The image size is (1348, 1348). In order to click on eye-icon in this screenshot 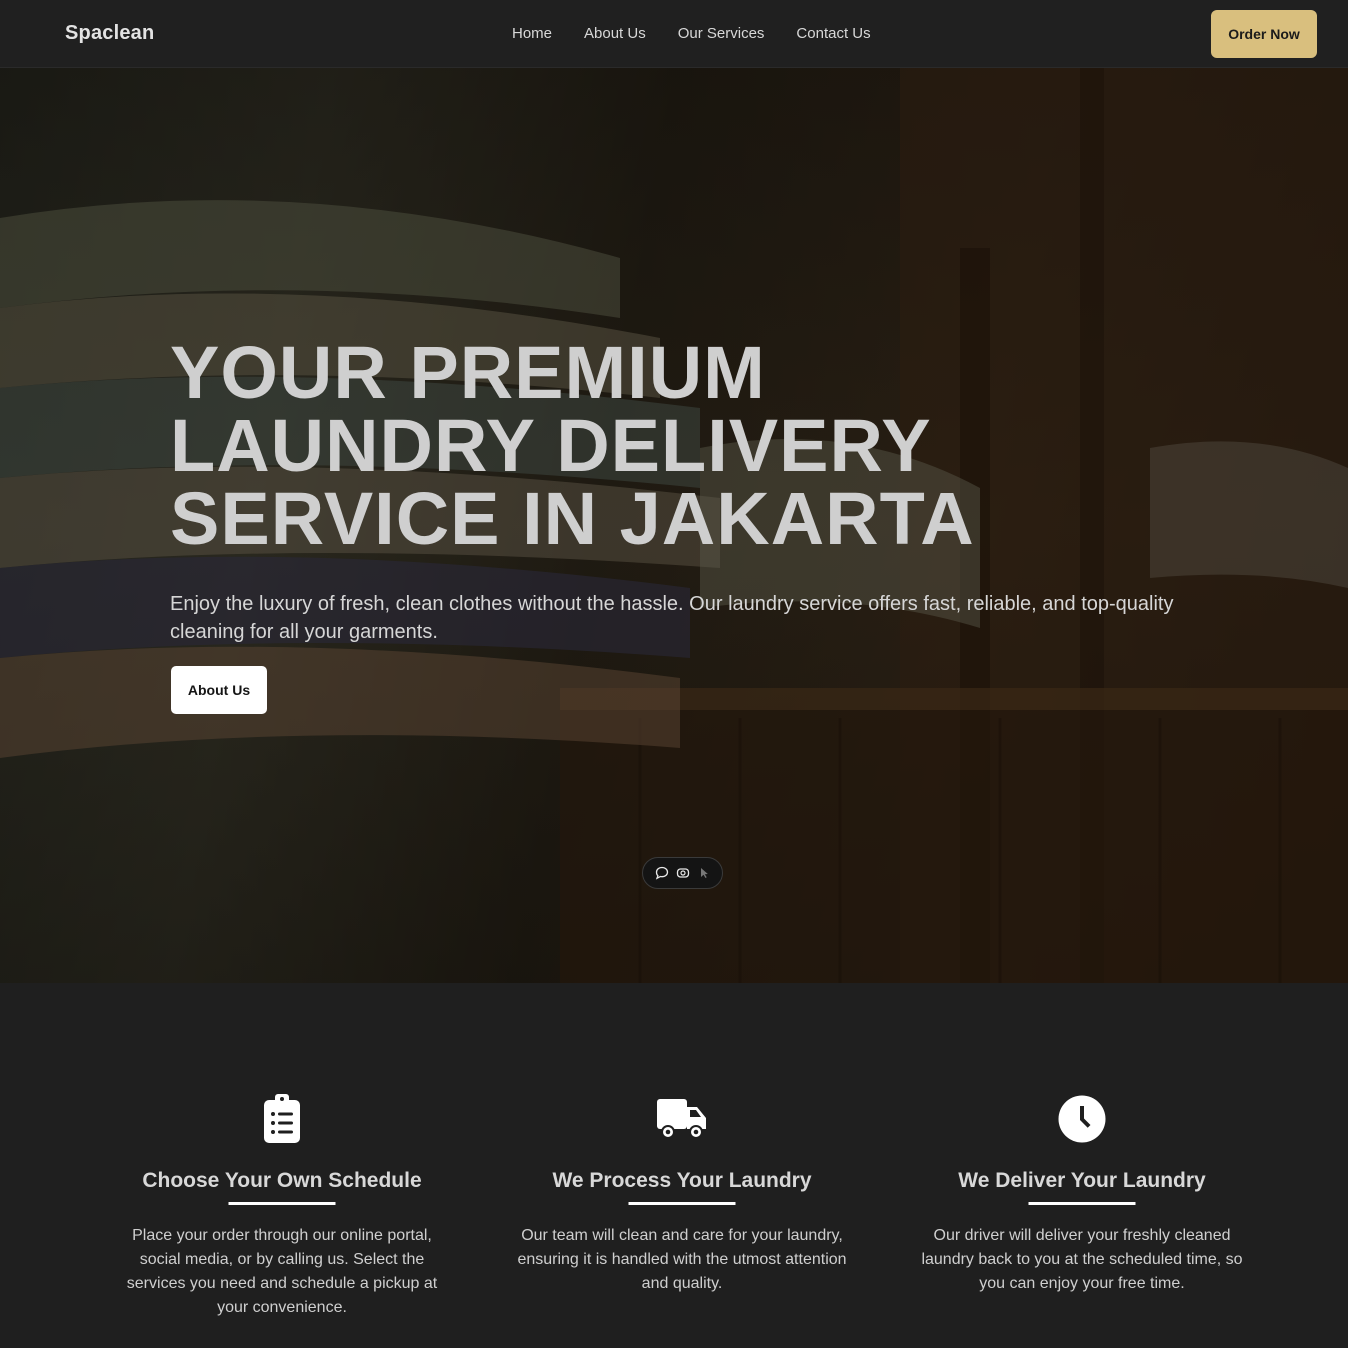, I will do `click(683, 873)`.